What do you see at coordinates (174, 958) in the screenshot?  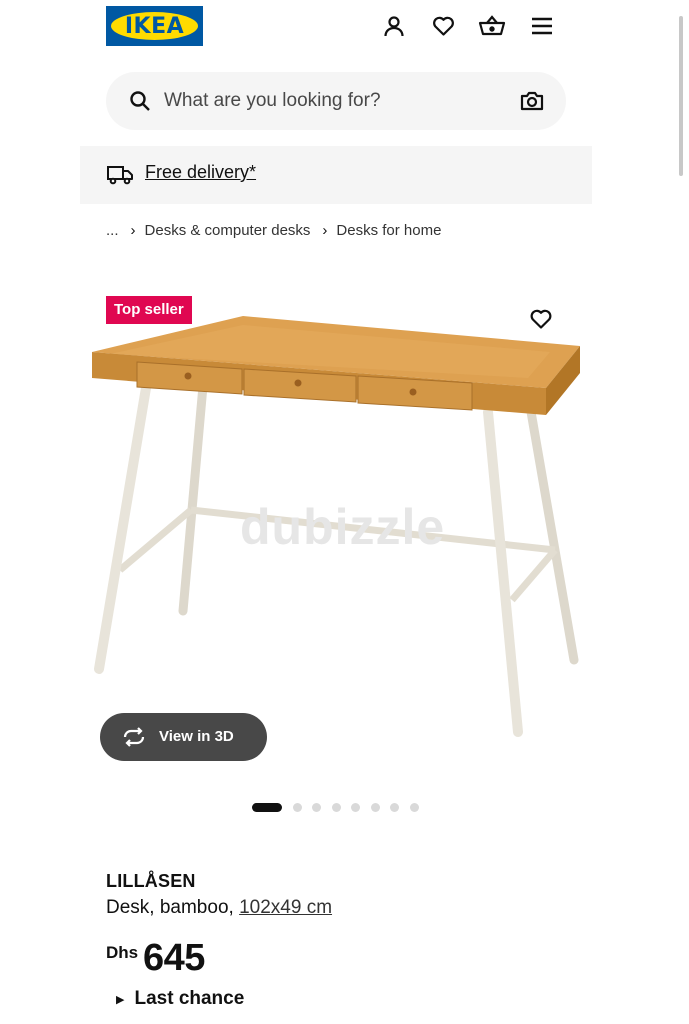 I see `price-value: 645` at bounding box center [174, 958].